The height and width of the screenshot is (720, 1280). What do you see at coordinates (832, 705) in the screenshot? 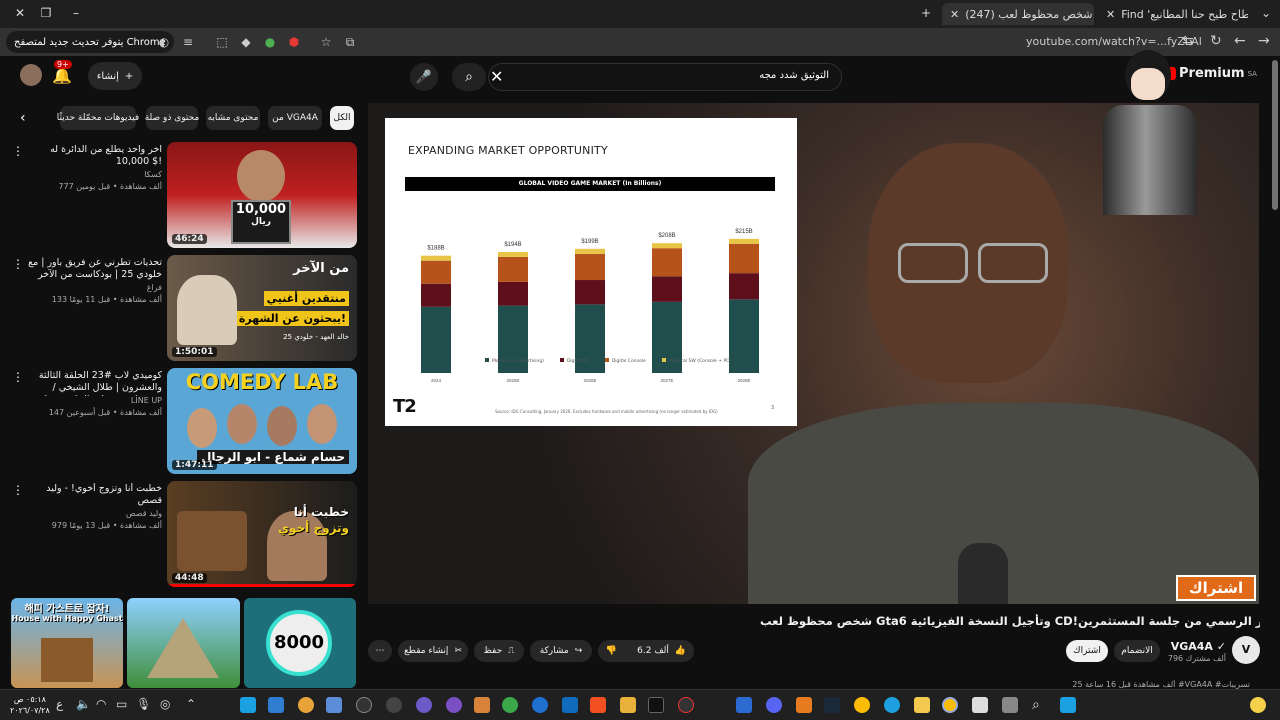
I see `steam-icon` at bounding box center [832, 705].